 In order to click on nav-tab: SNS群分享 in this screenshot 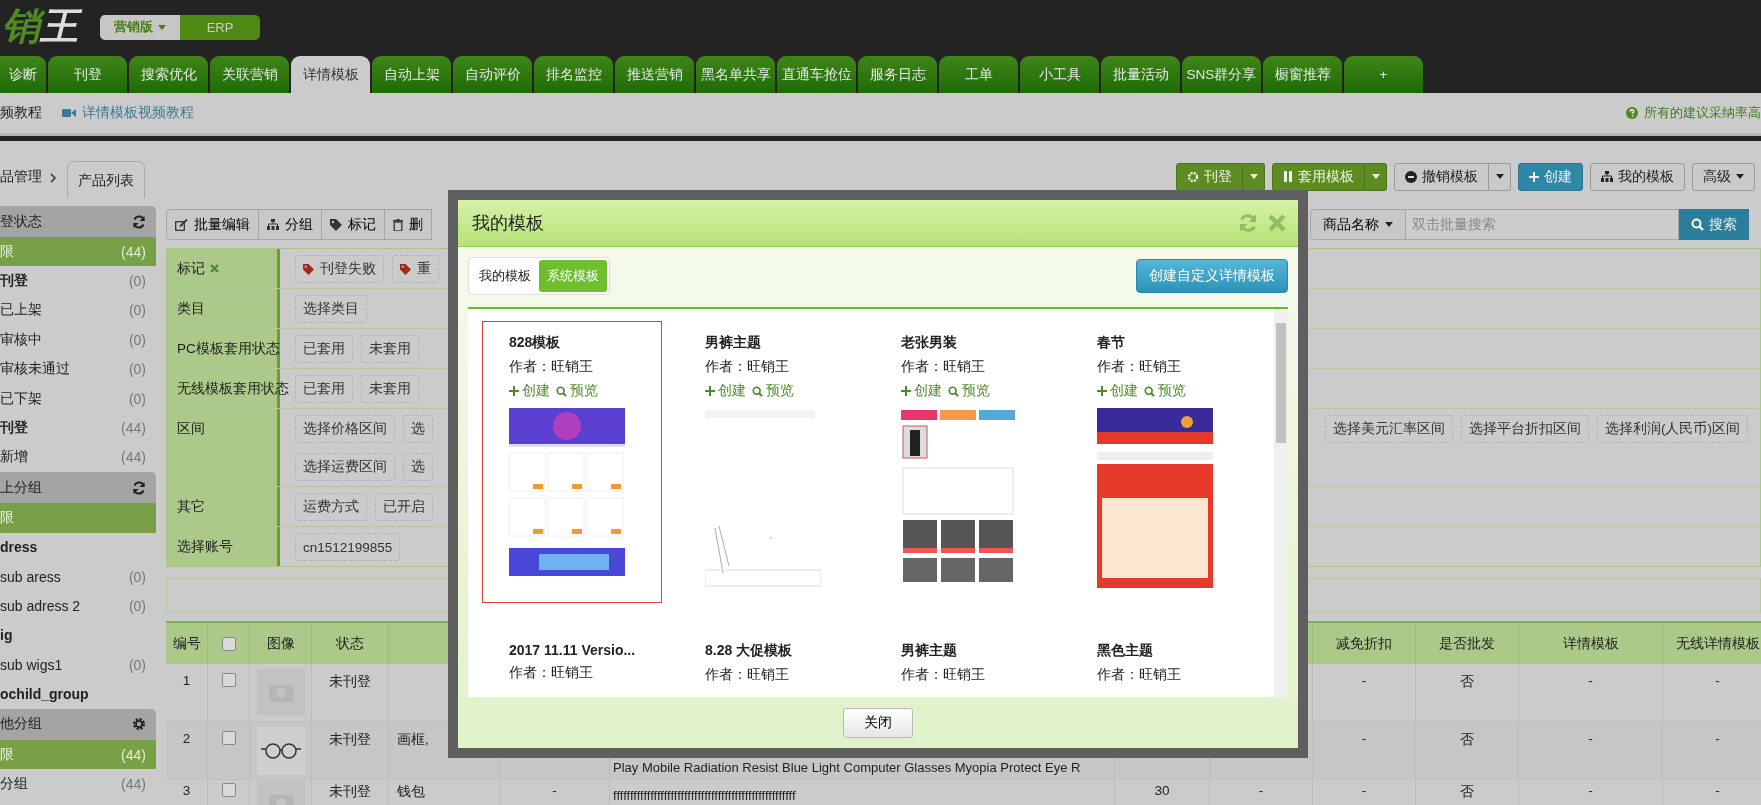, I will do `click(1221, 74)`.